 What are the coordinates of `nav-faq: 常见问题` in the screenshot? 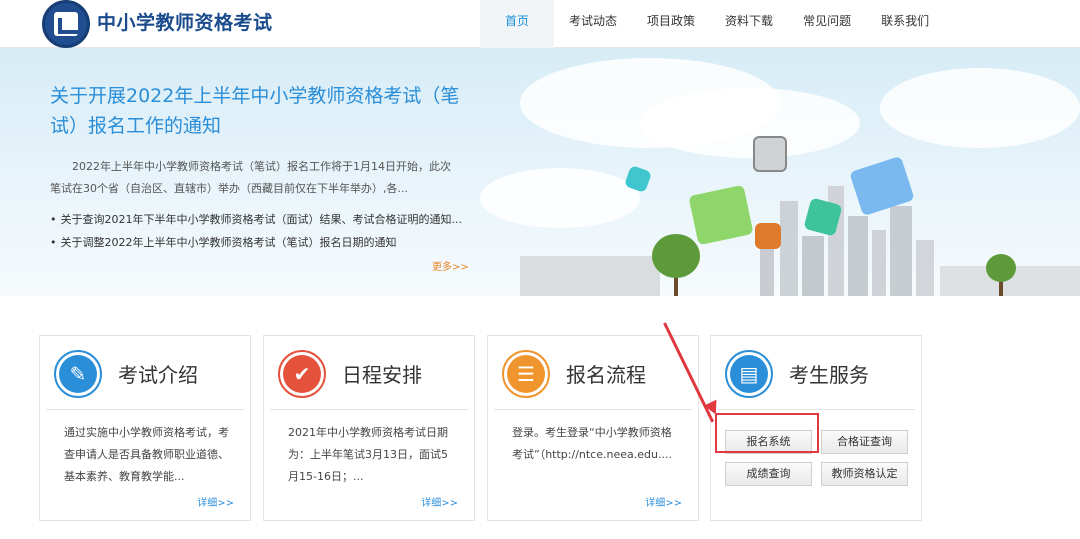 It's located at (827, 24).